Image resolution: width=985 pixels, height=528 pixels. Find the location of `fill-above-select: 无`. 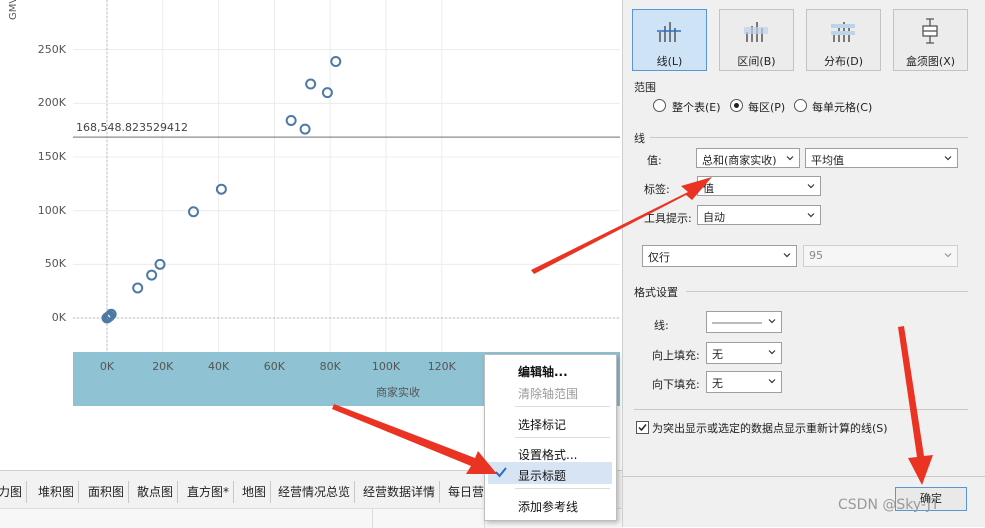

fill-above-select: 无 is located at coordinates (744, 353).